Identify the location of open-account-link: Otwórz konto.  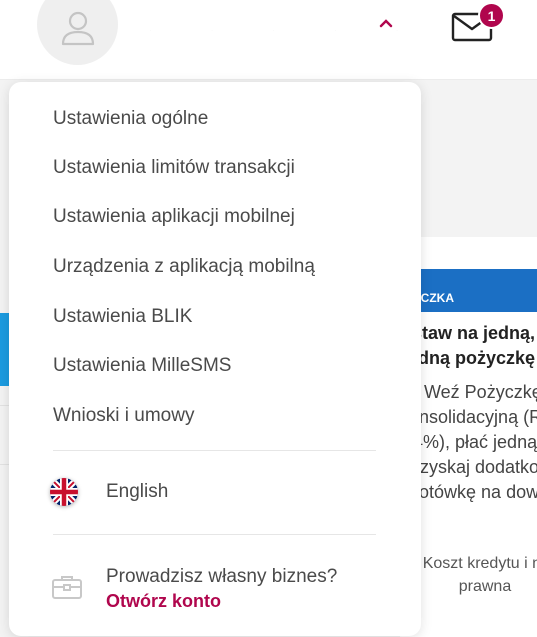
(163, 601).